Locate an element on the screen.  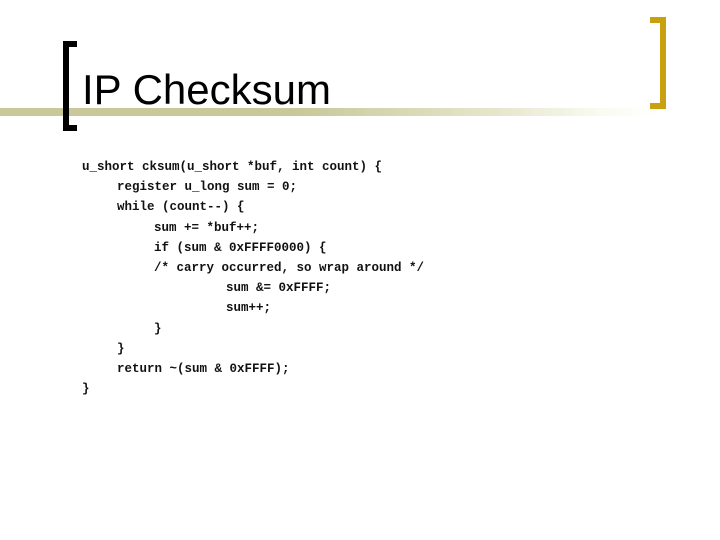
code-comment-line: /* carry occurred, so wrap around */ is located at coordinates (289, 267).